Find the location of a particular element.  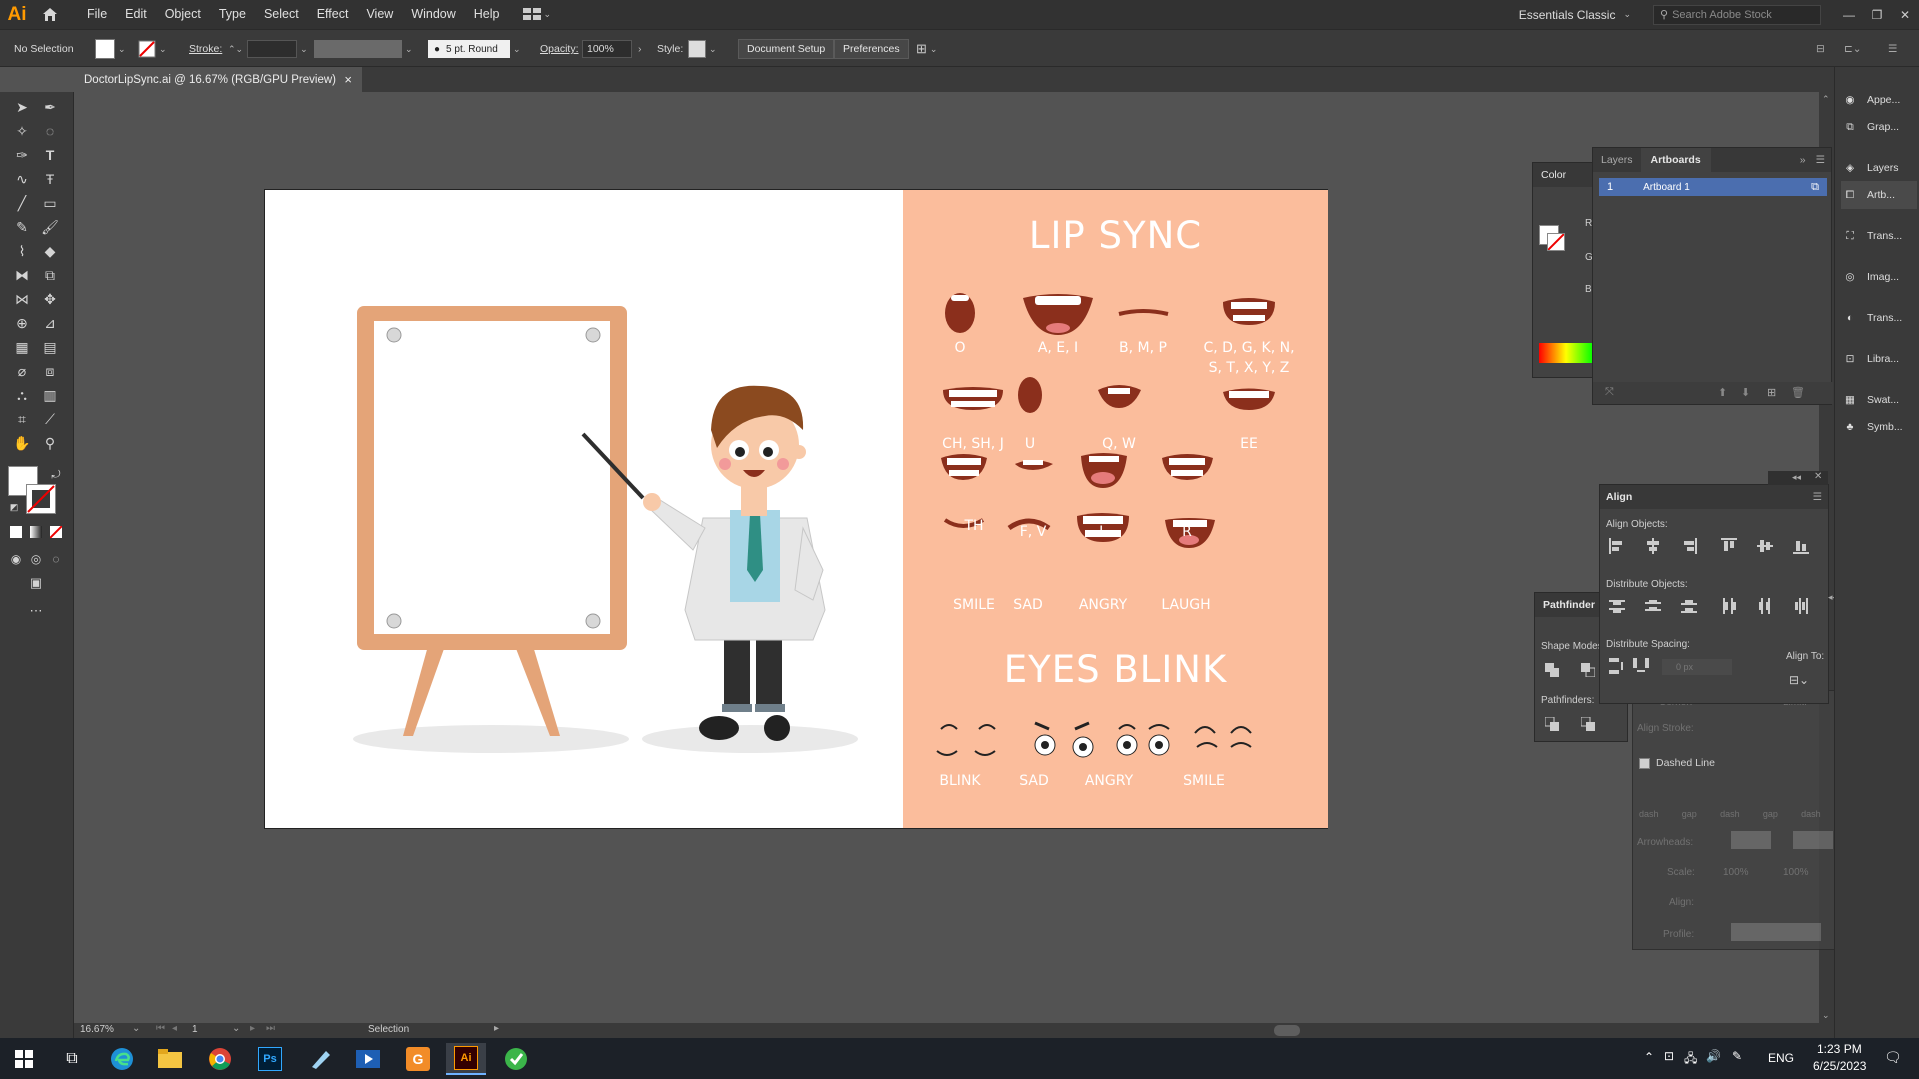

arrange-documents-icon: ⌄ is located at coordinates (536, 14).